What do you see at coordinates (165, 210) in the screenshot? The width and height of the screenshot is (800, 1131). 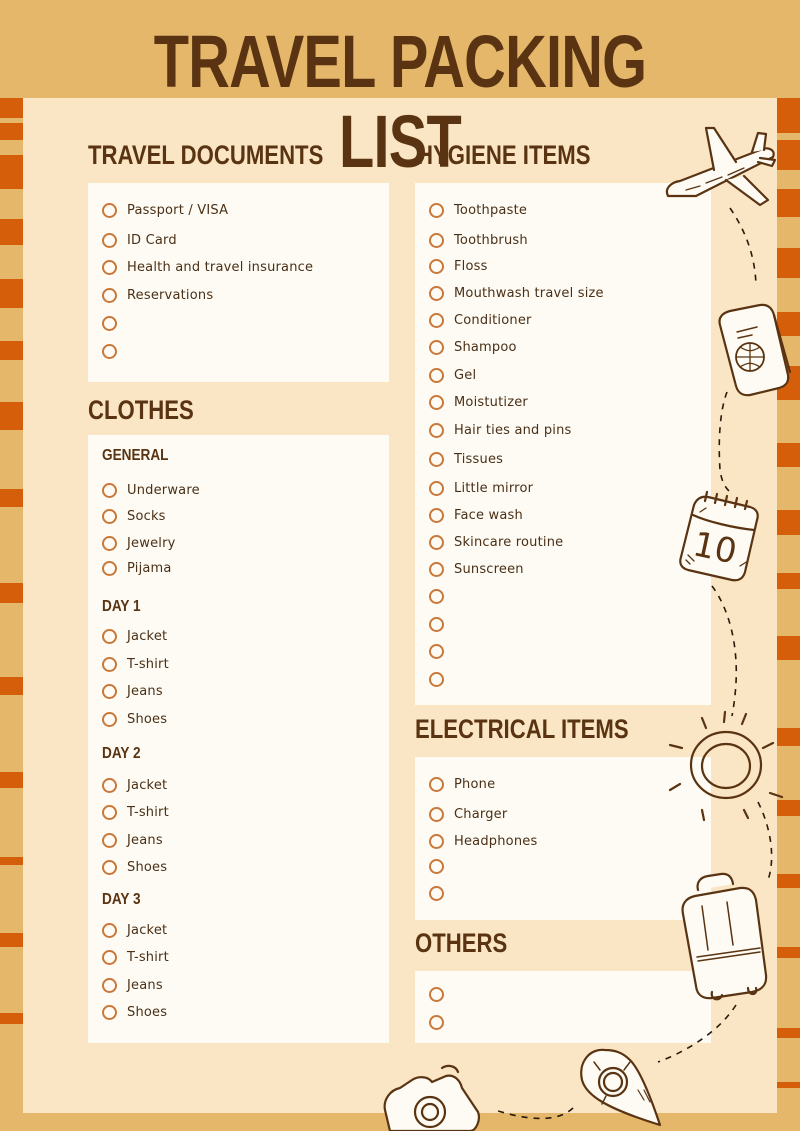 I see `checklist-item: Passport / VISA` at bounding box center [165, 210].